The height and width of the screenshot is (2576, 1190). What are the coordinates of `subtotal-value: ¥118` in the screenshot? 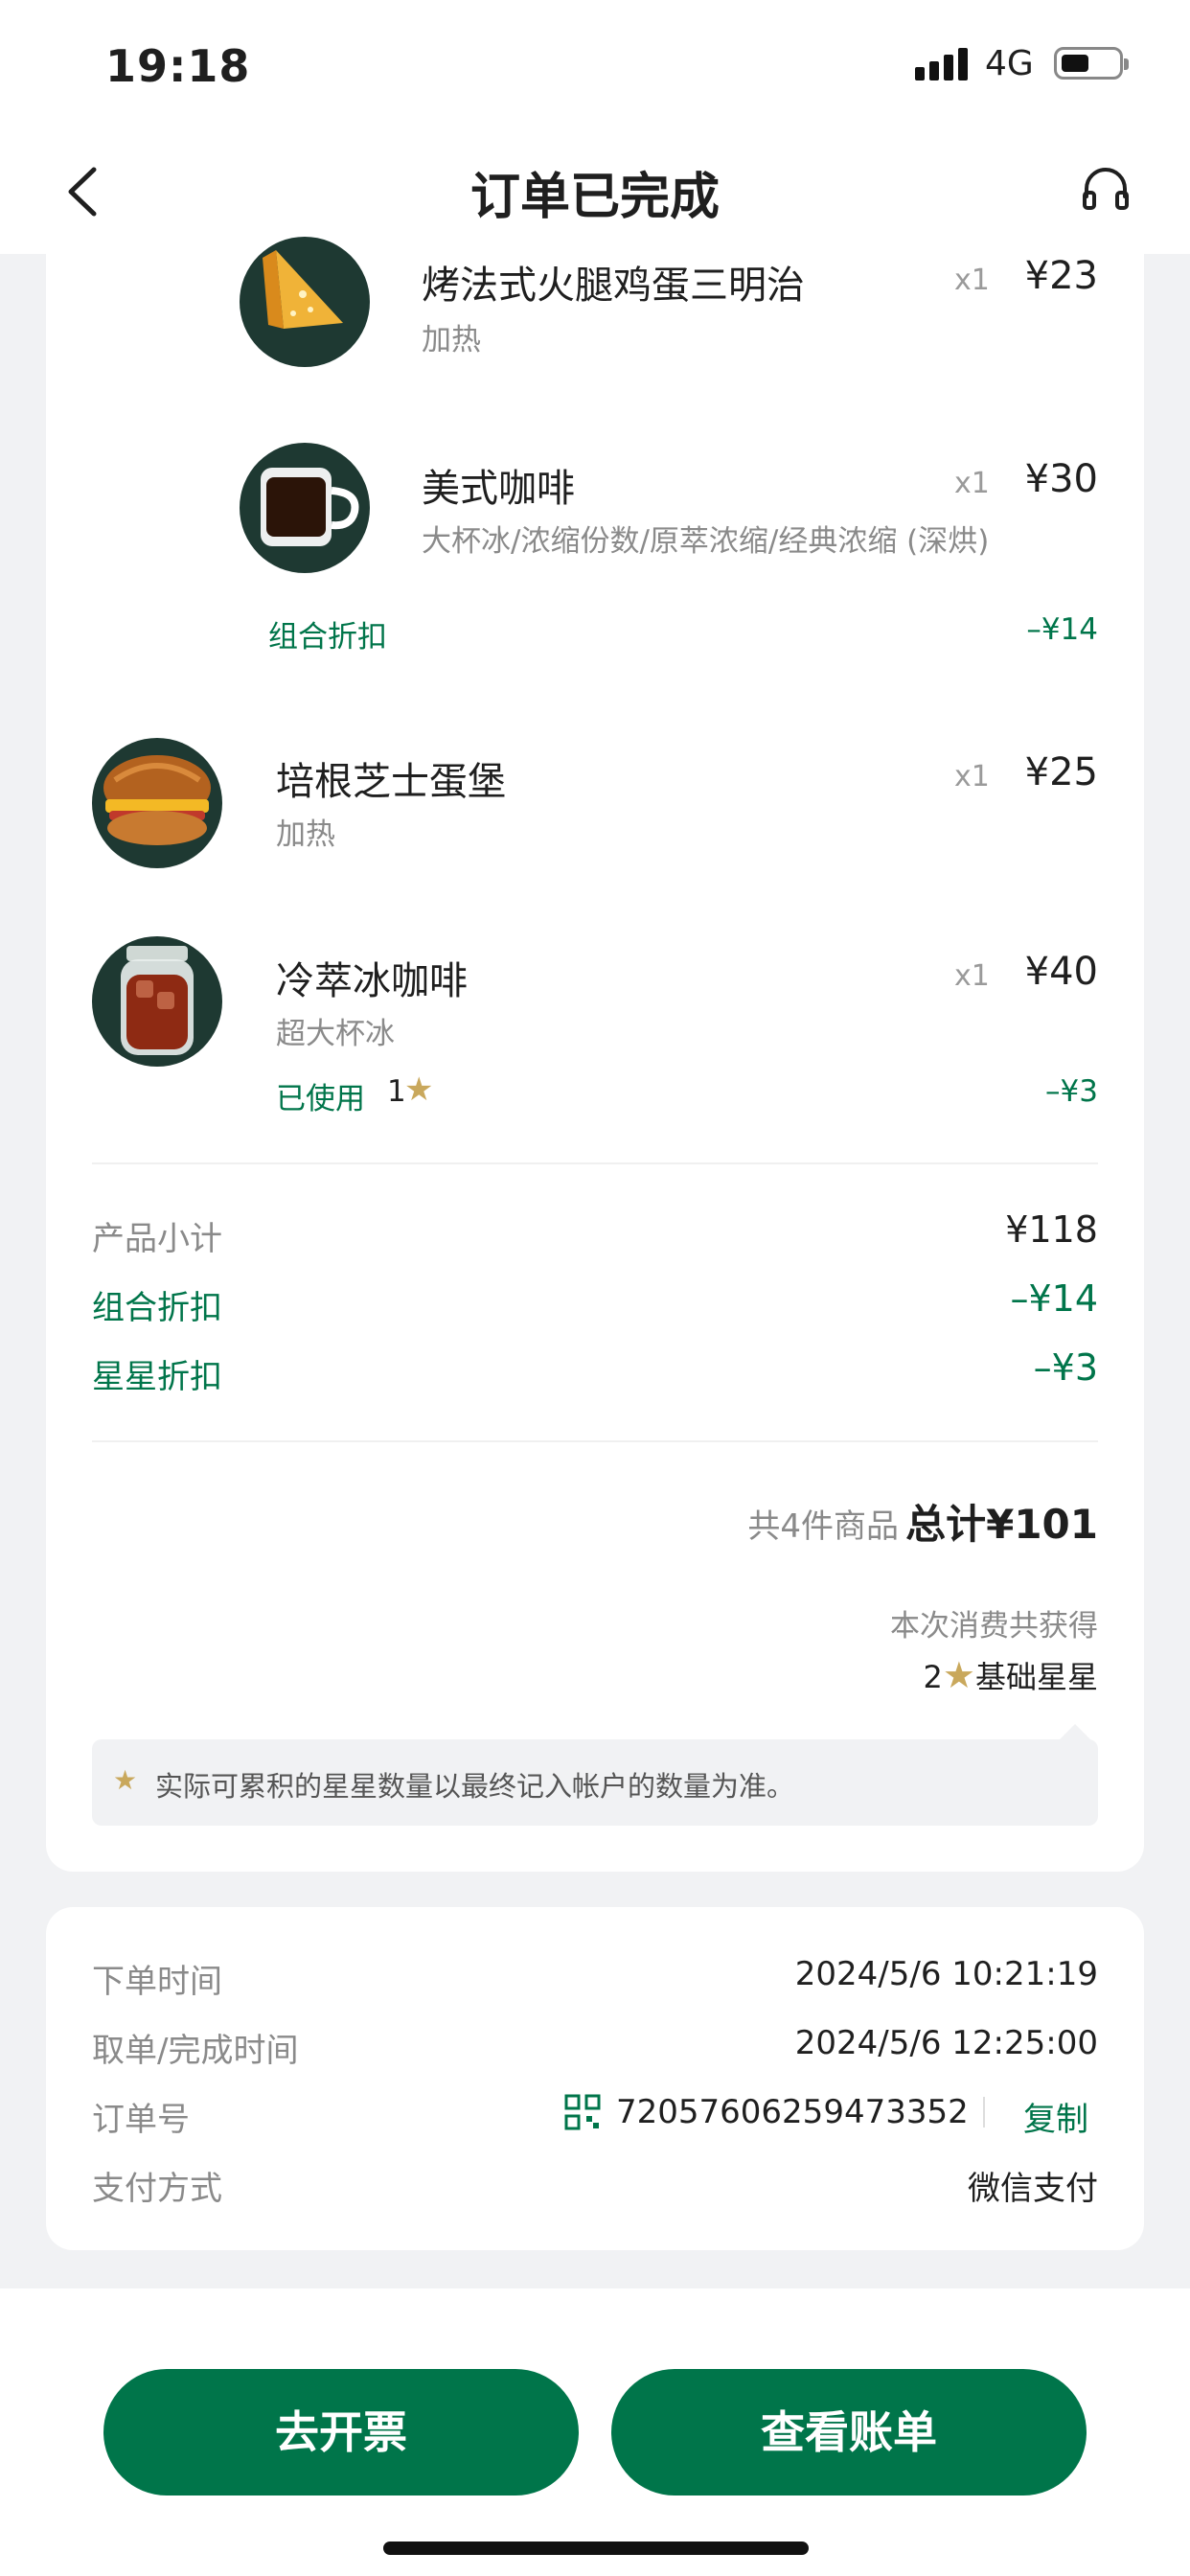 It's located at (1051, 1229).